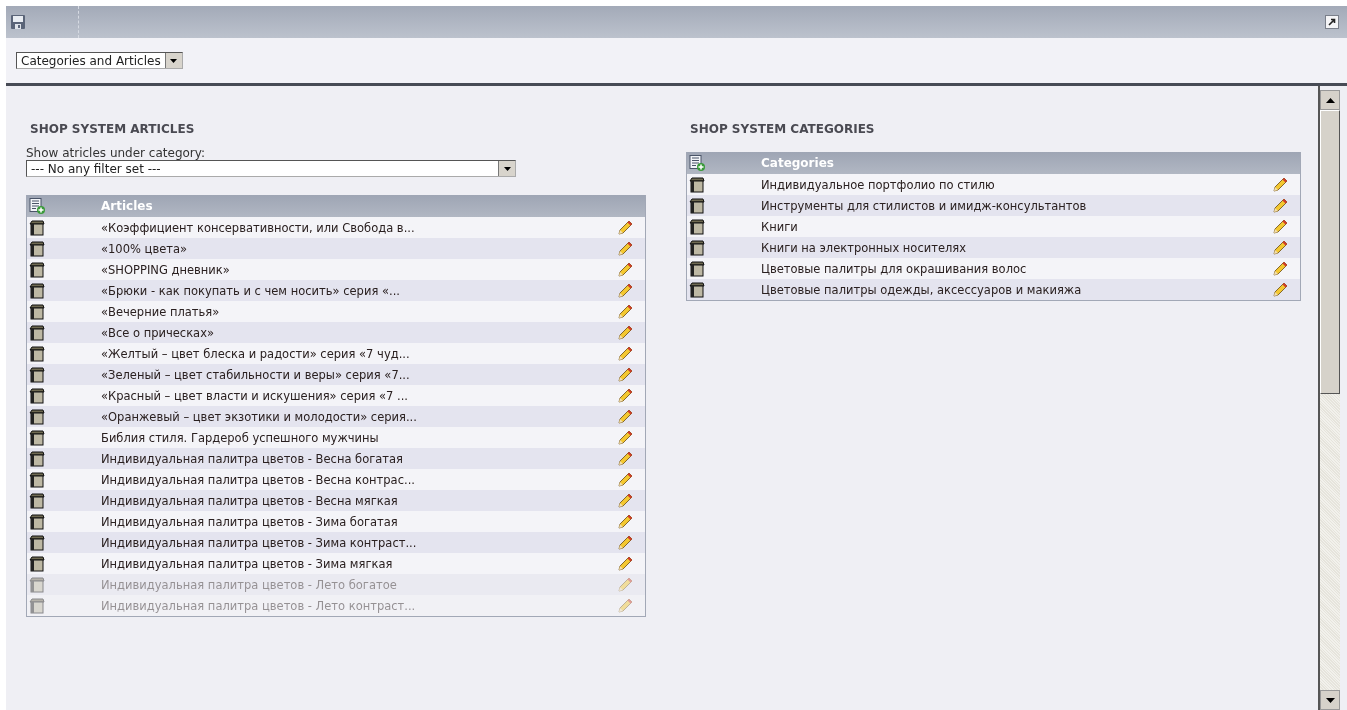 Image resolution: width=1347 pixels, height=710 pixels. What do you see at coordinates (161, 311) in the screenshot?
I see `table-cell-text: «Вечерние платья»` at bounding box center [161, 311].